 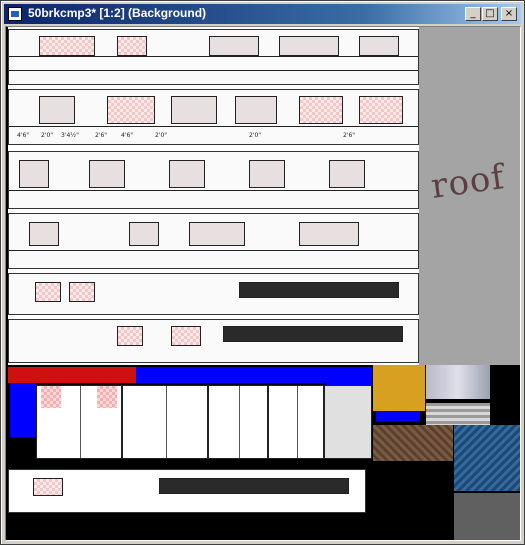 I want to click on image-icon, so click(x=15, y=14).